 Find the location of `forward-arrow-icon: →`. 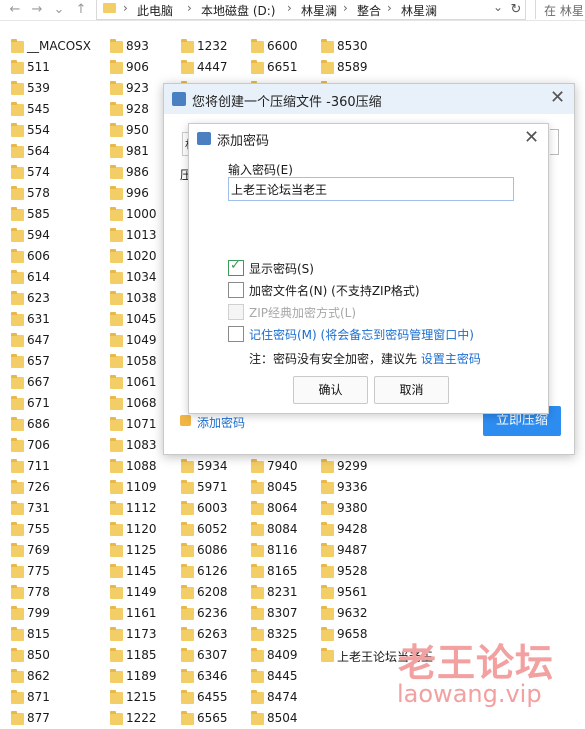

forward-arrow-icon: → is located at coordinates (37, 10).